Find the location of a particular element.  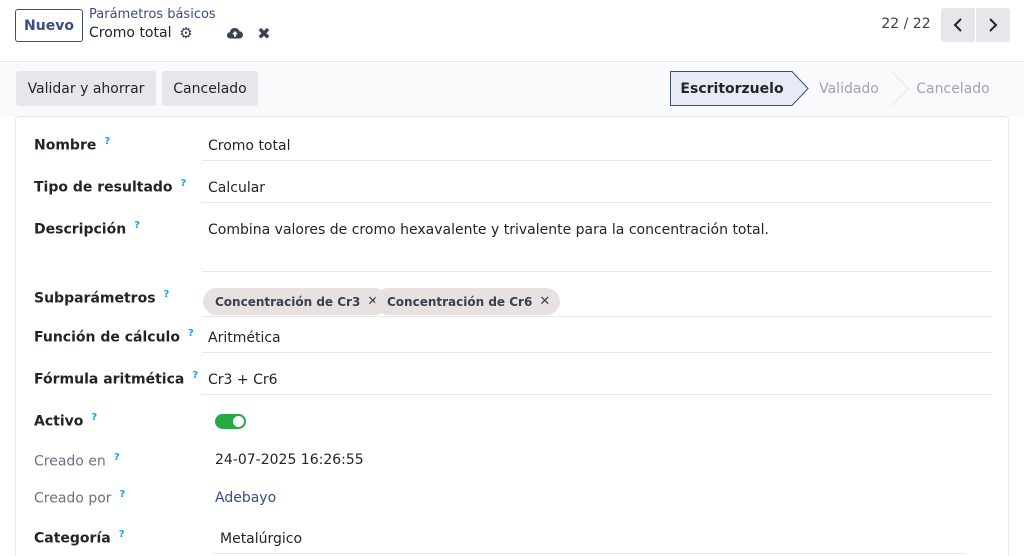

funcion-calculo-underline is located at coordinates (596, 352).